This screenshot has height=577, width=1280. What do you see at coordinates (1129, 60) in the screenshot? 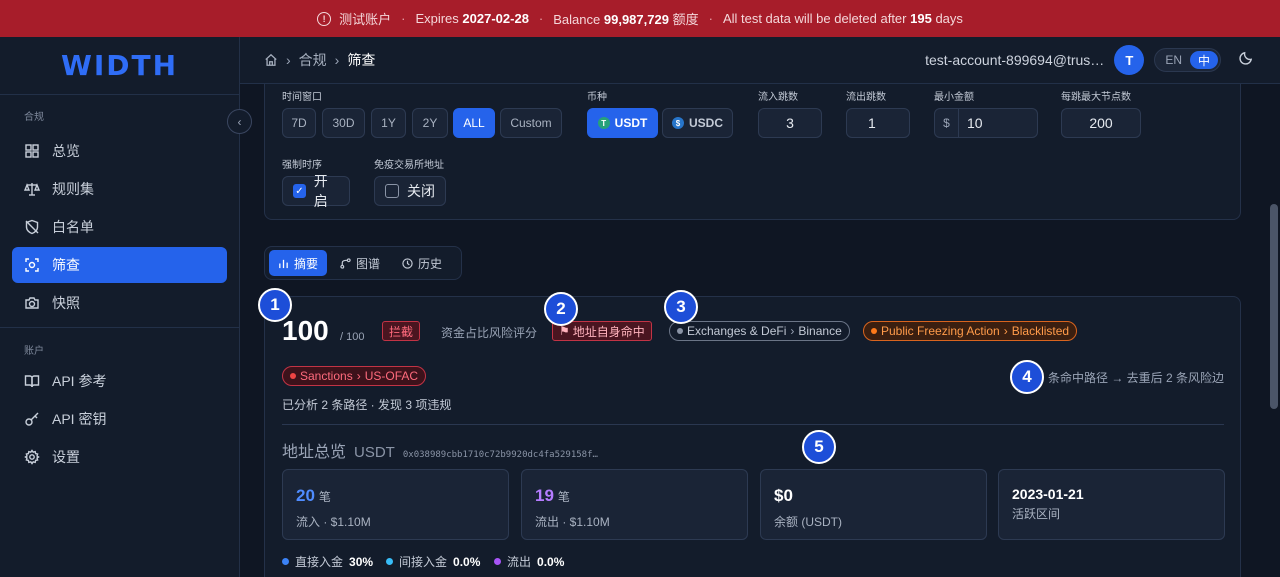
I see `avatar: T` at bounding box center [1129, 60].